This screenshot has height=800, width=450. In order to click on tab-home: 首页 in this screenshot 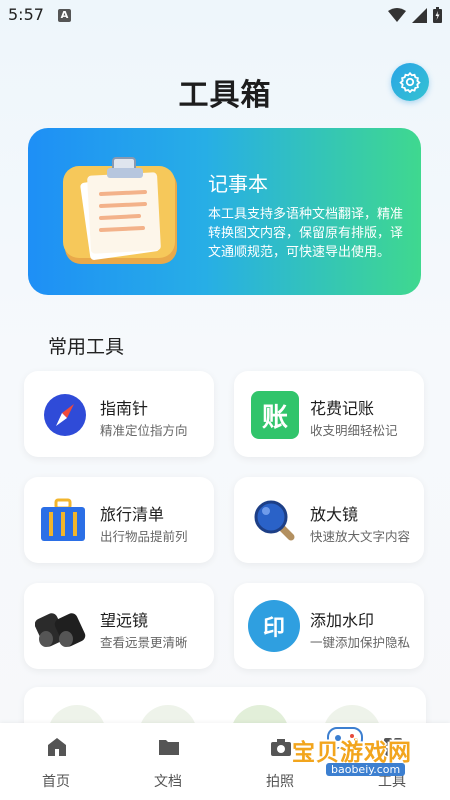, I will do `click(56, 761)`.